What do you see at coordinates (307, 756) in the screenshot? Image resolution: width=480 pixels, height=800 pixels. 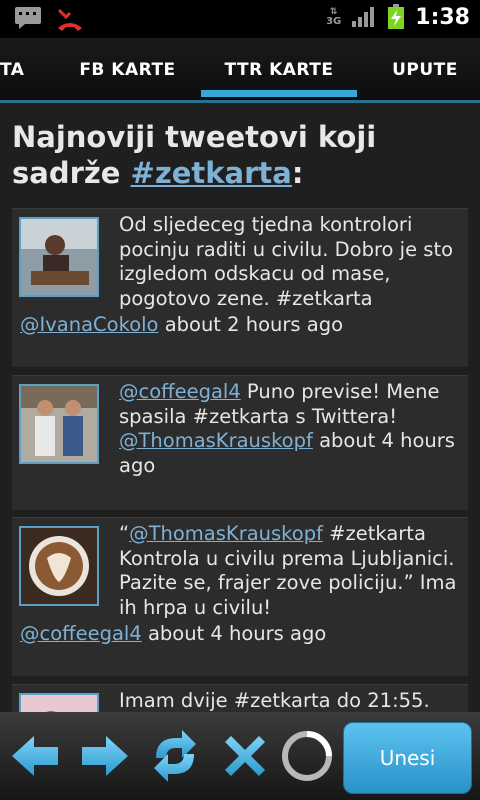 I see `loading-spinner-icon` at bounding box center [307, 756].